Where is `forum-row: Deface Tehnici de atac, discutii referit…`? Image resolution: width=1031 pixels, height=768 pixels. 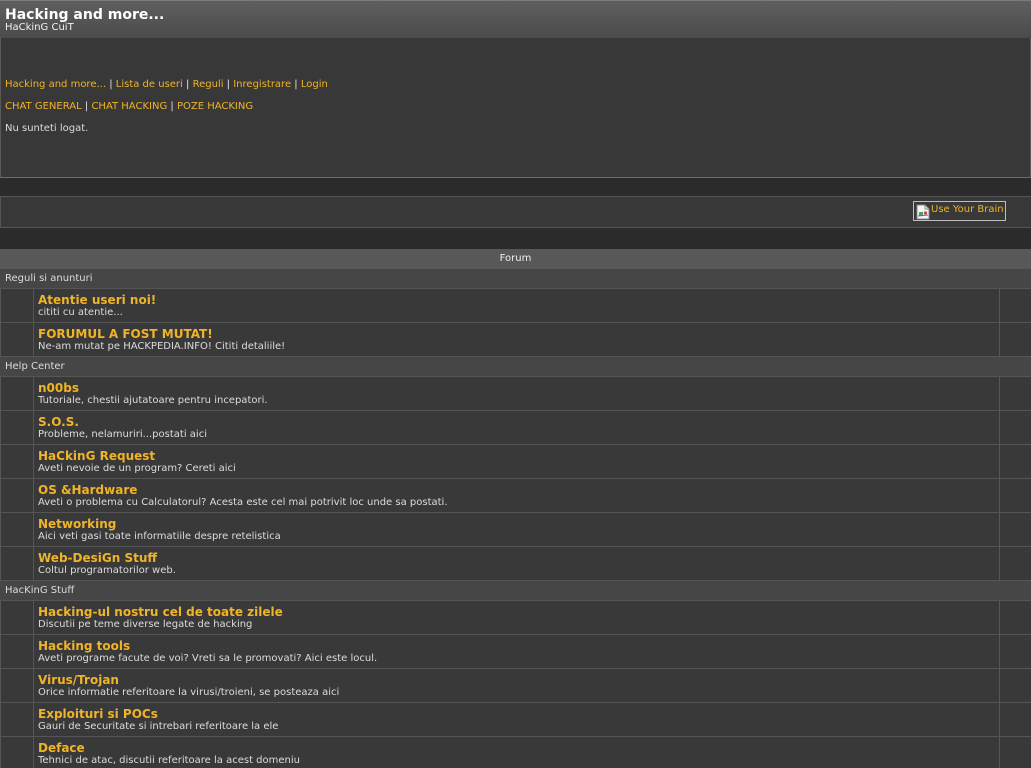 forum-row: Deface Tehnici de atac, discutii referit… is located at coordinates (515, 752).